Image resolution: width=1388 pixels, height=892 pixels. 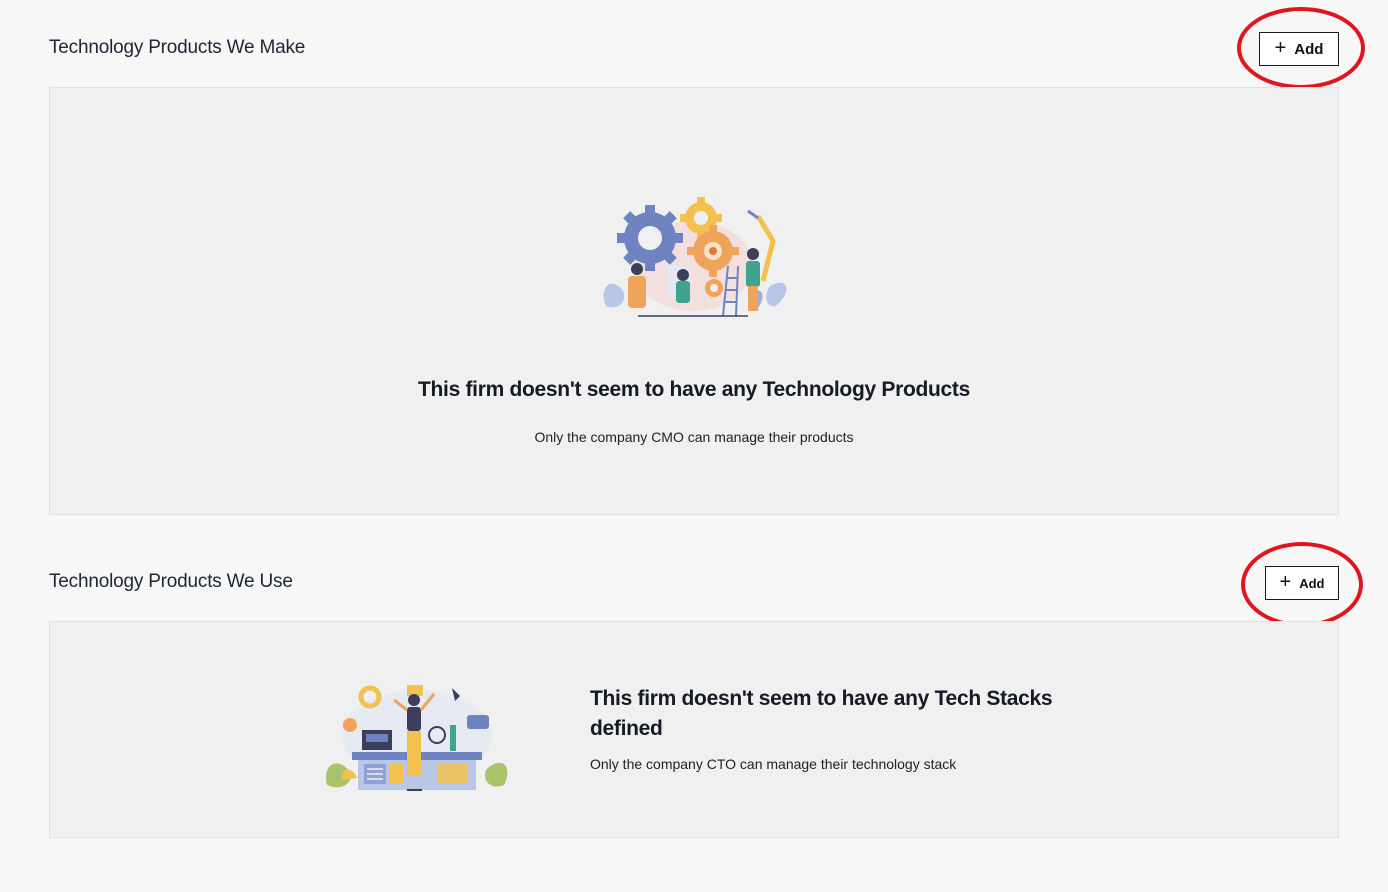 What do you see at coordinates (177, 47) in the screenshot?
I see `section-title-make: Technology Products We Make` at bounding box center [177, 47].